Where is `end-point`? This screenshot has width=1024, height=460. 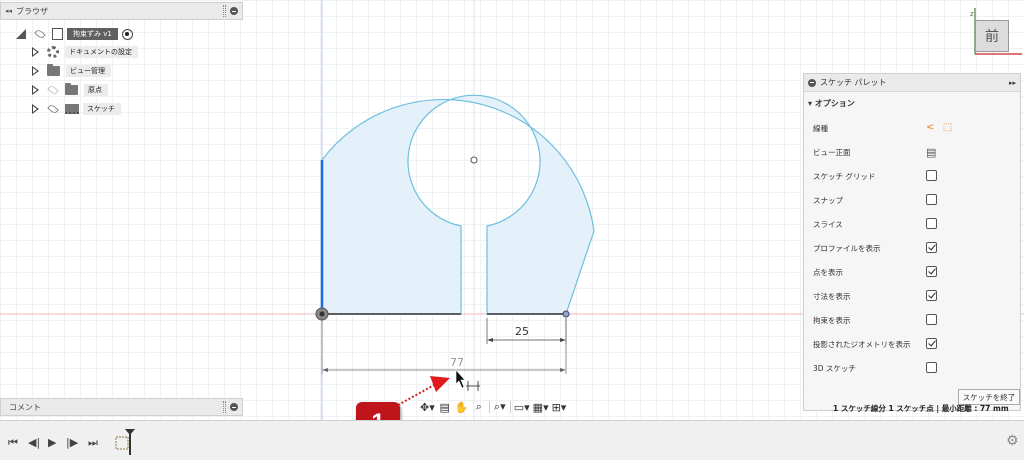 end-point is located at coordinates (566, 314).